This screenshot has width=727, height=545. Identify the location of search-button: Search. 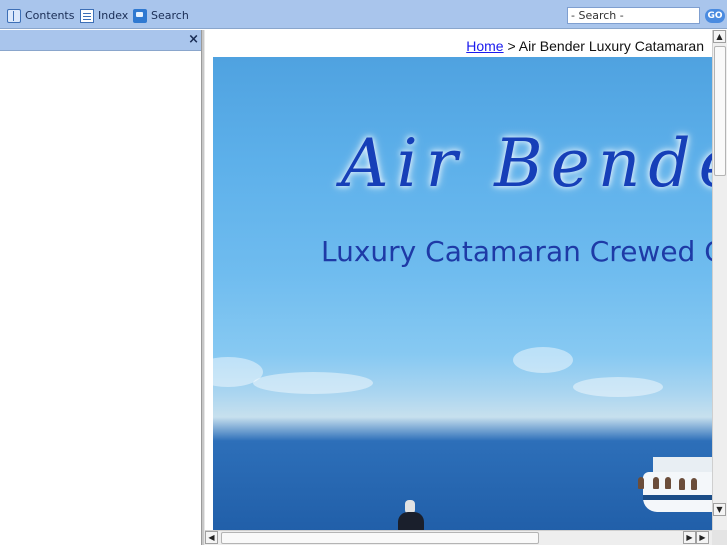
(161, 15).